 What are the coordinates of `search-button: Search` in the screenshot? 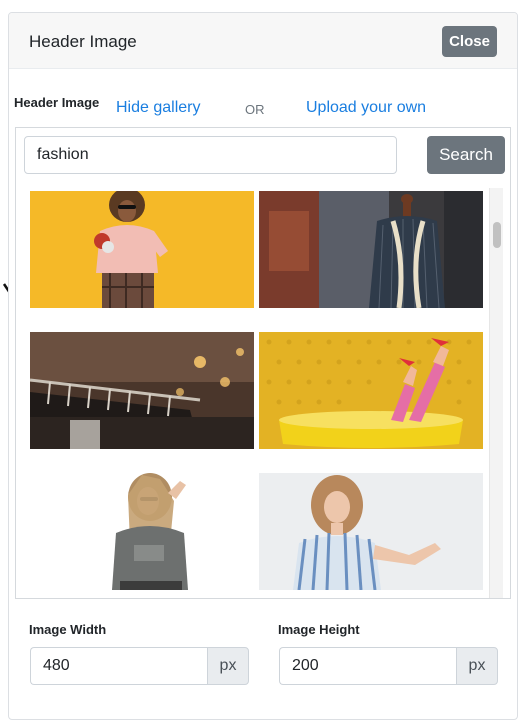 It's located at (466, 155).